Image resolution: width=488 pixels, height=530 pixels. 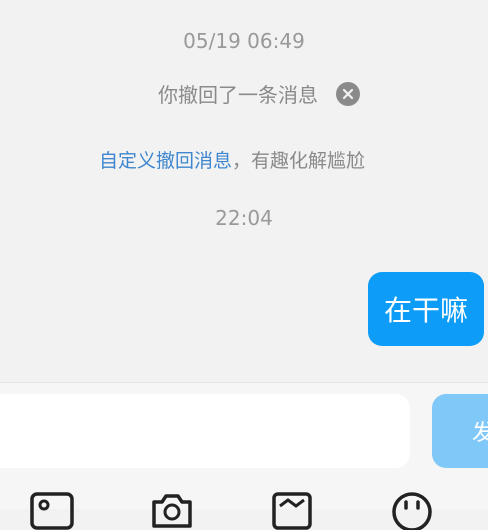 I want to click on recall-notice: 你撤回了一条消息, so click(x=244, y=93).